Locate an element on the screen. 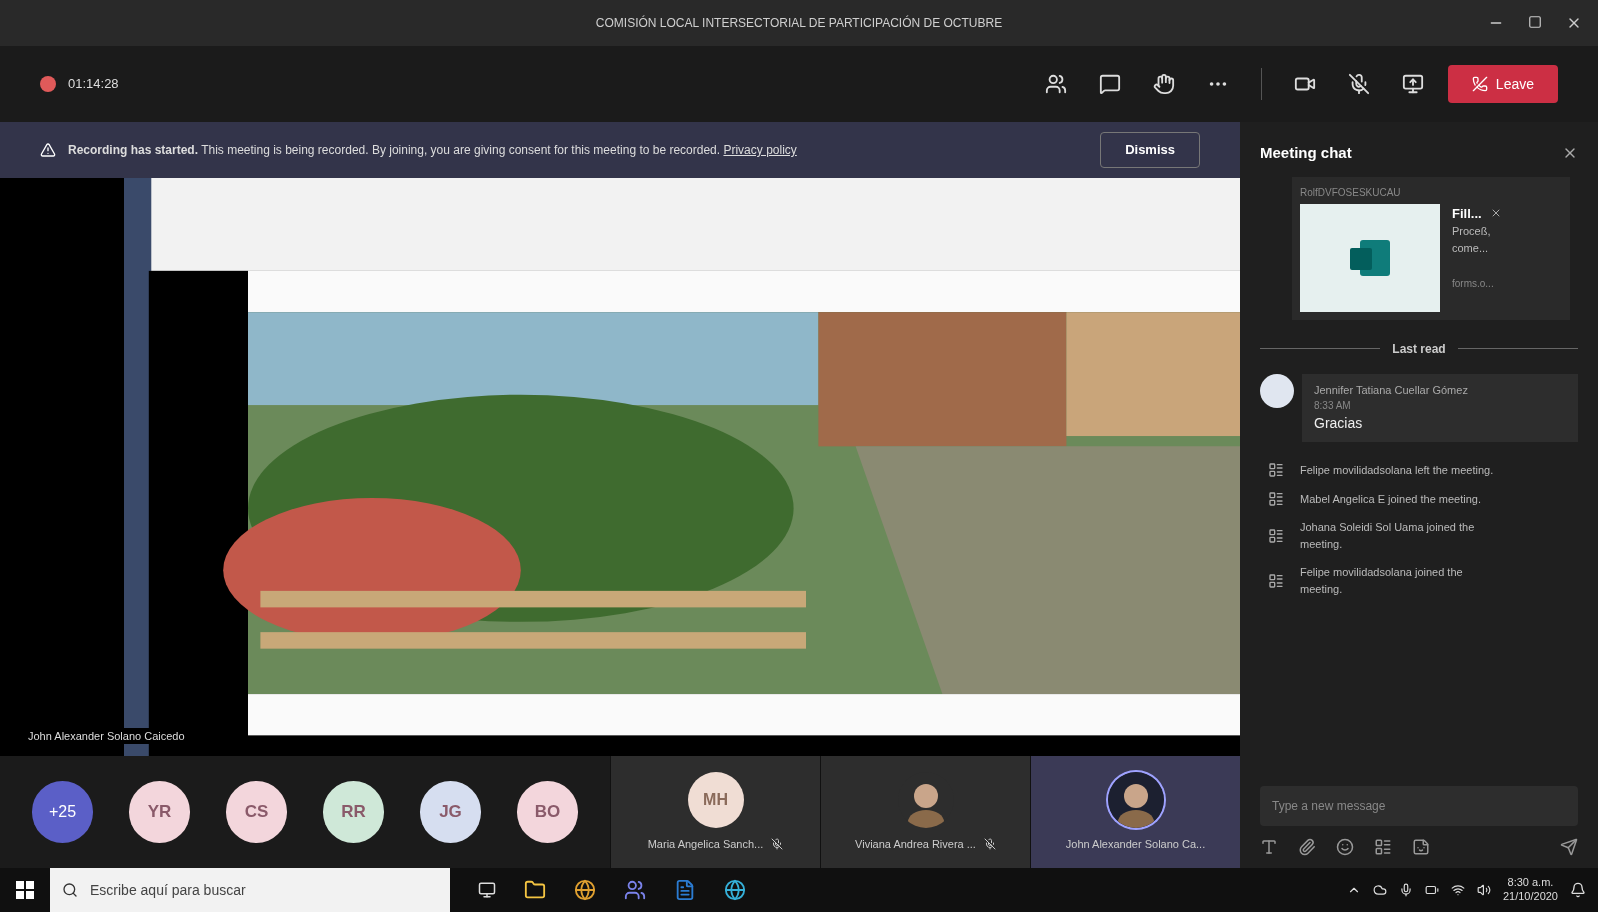  attach-icon is located at coordinates (1307, 847).